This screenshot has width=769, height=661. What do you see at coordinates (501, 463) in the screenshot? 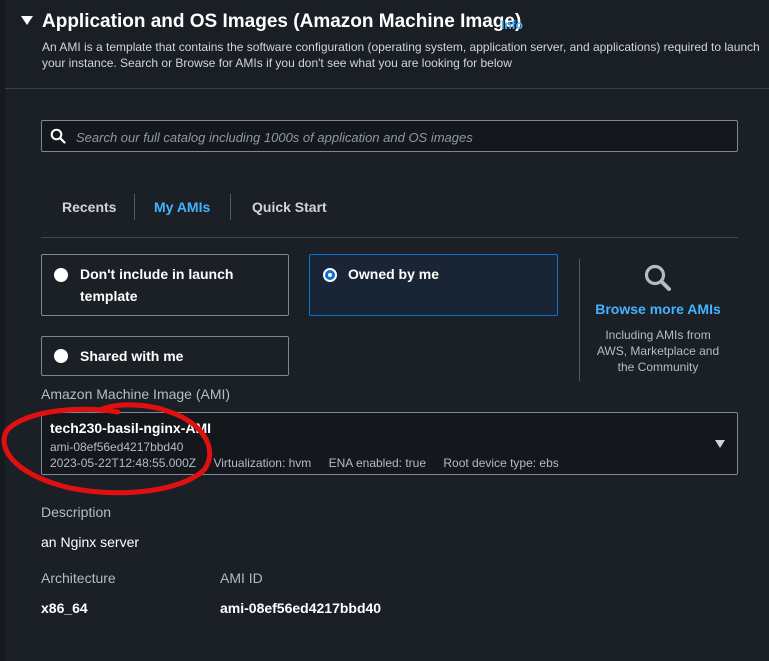
I see `ami-root-device: Root device type: ebs` at bounding box center [501, 463].